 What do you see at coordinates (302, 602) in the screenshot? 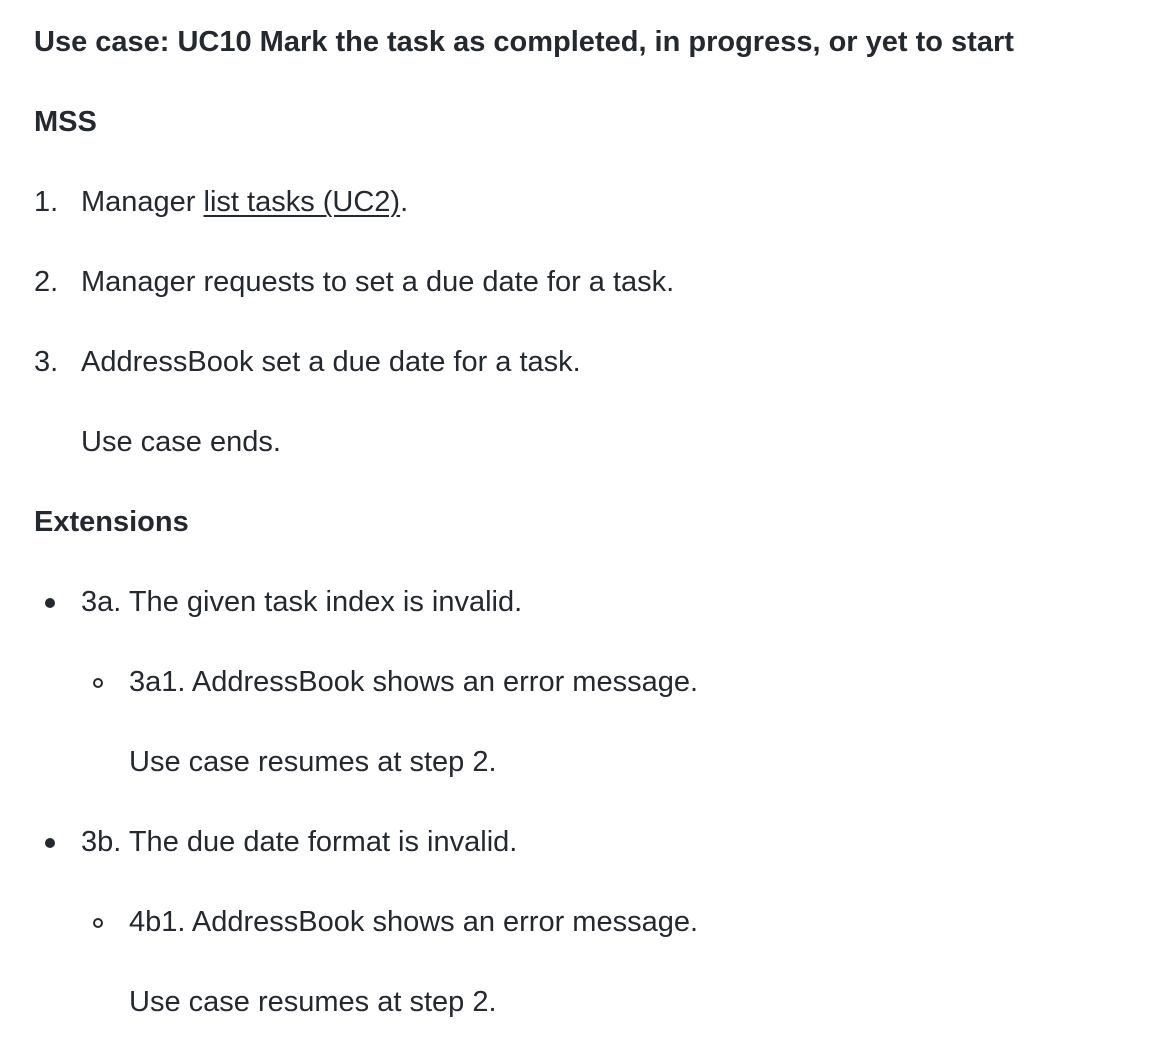
I see `extension-text: 3a. The given task index is invalid.` at bounding box center [302, 602].